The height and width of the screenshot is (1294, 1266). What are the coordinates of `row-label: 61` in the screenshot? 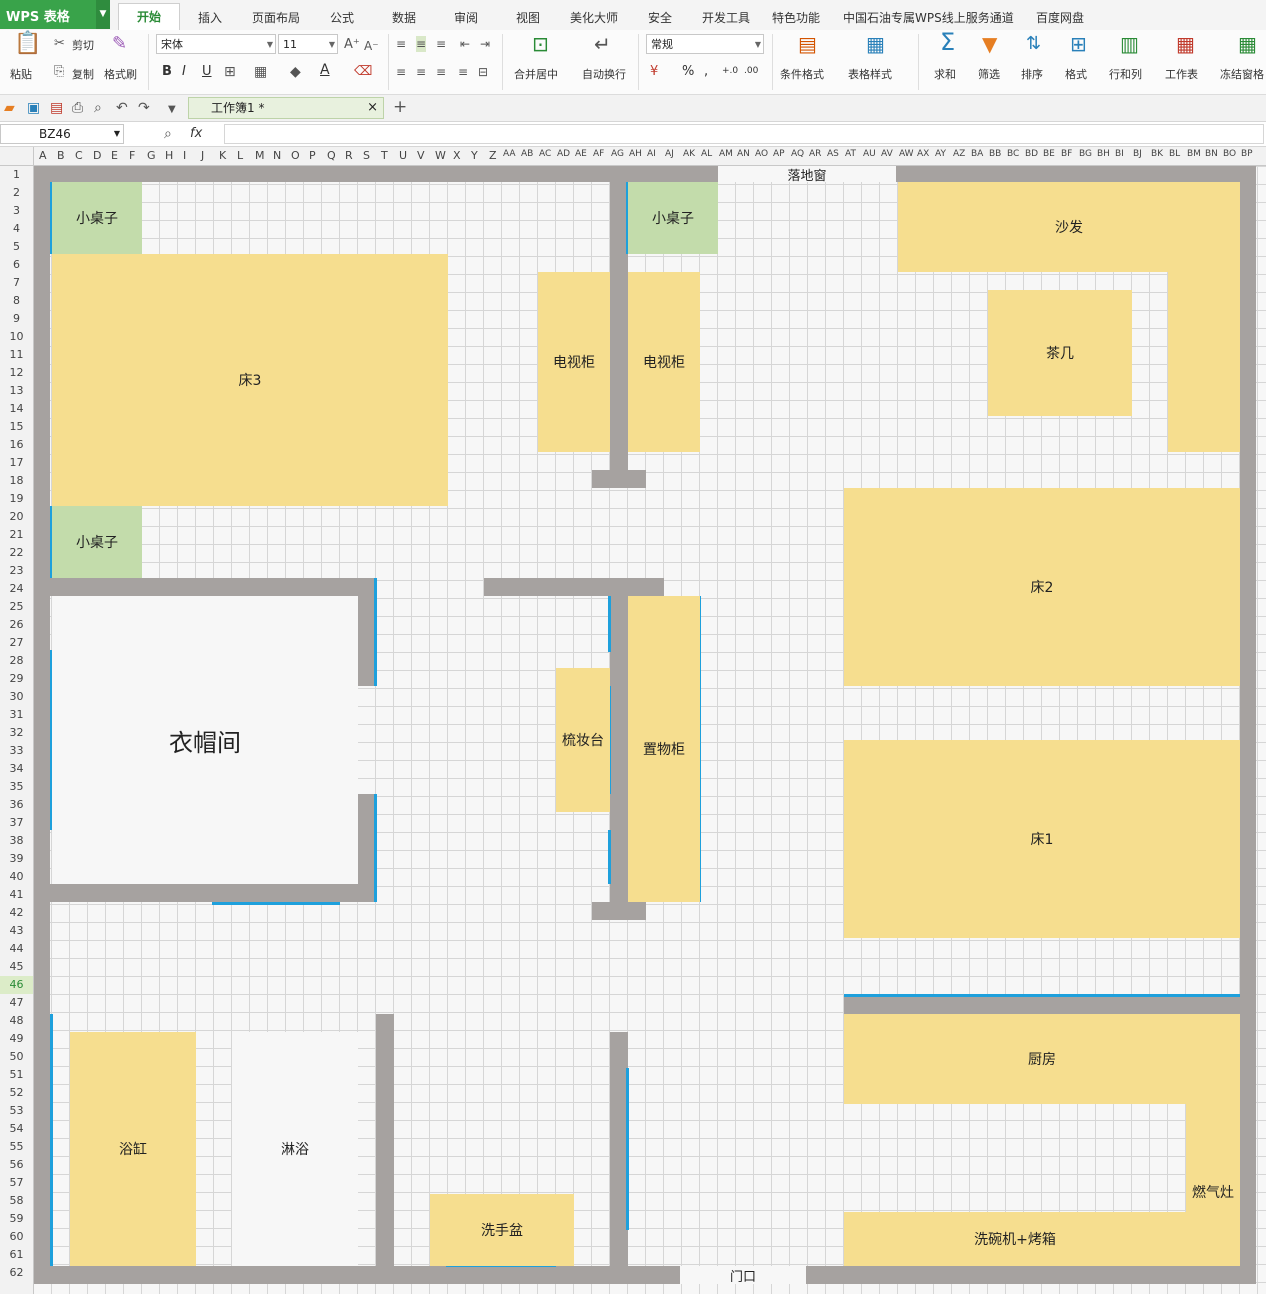 It's located at (16, 1255).